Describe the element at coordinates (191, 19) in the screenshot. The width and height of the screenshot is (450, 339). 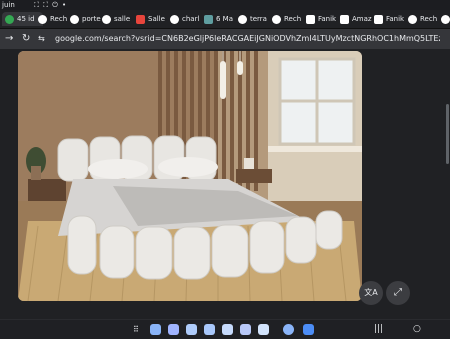
I see `tab-label: charl` at that location.